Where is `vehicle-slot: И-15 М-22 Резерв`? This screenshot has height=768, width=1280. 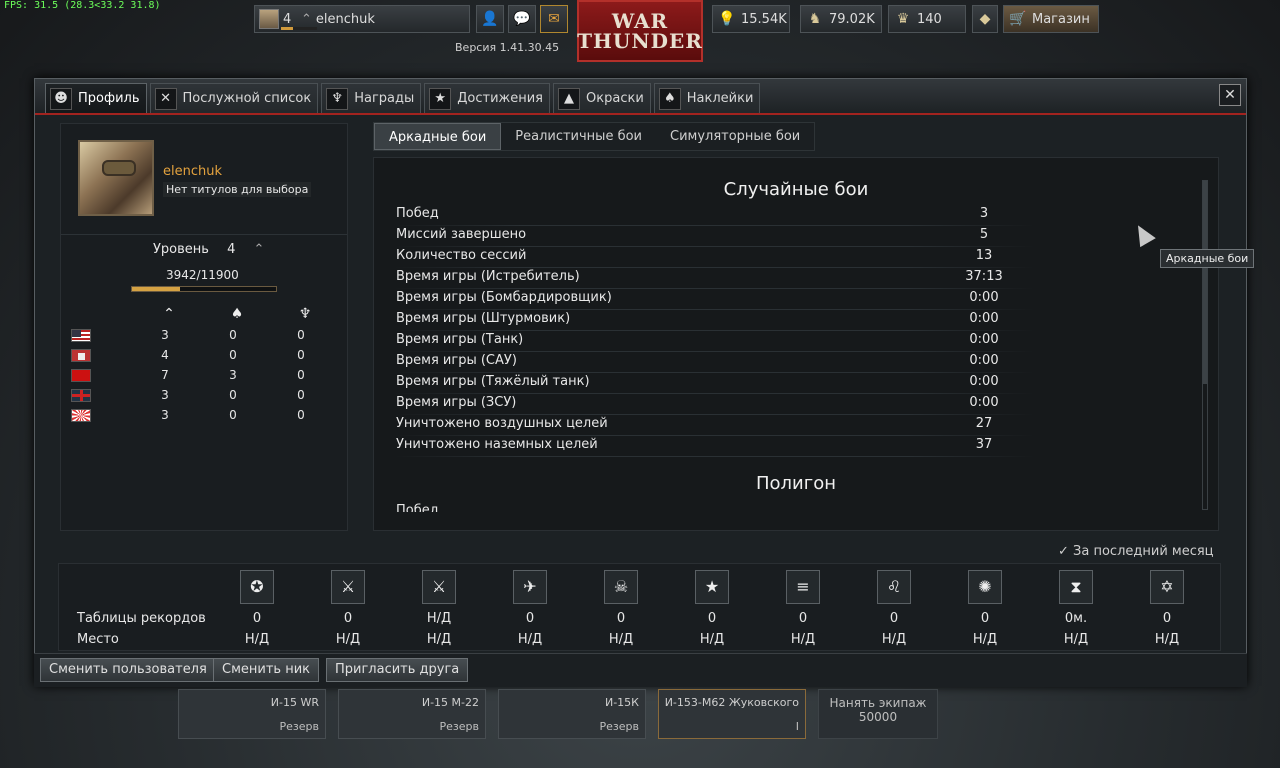
vehicle-slot: И-15 М-22 Резерв is located at coordinates (412, 714).